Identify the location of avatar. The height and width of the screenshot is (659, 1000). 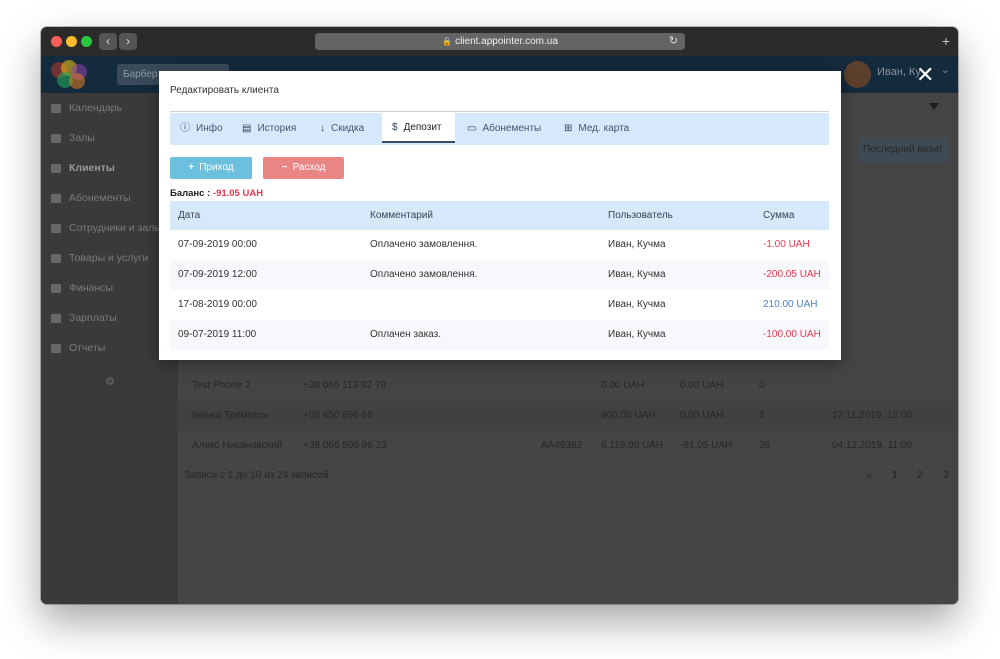
(857, 74).